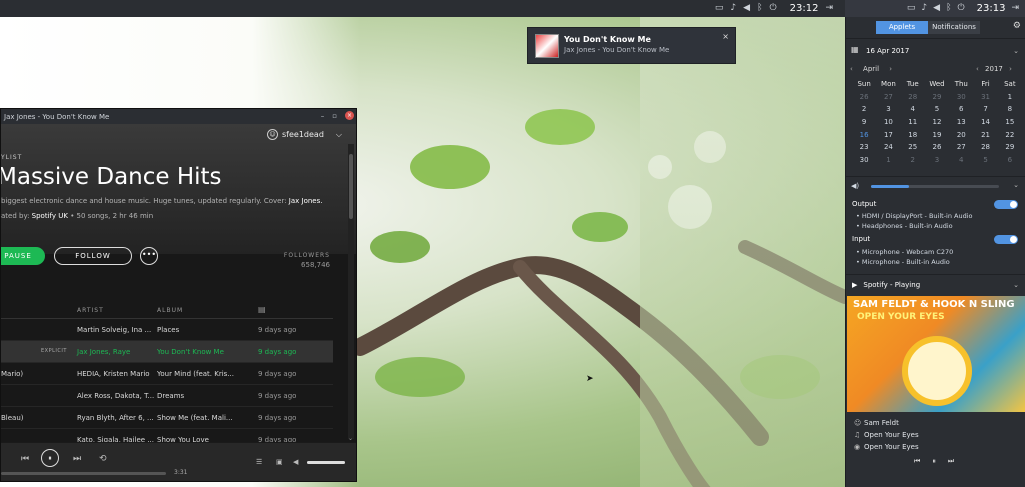 The height and width of the screenshot is (487, 1025). Describe the element at coordinates (985, 98) in the screenshot. I see `calendar-day: 31` at that location.